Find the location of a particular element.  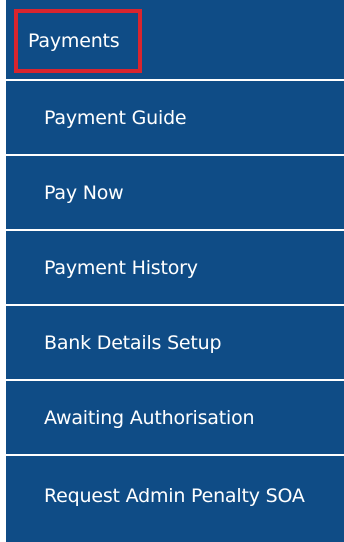

menu-header: Payments is located at coordinates (175, 40).